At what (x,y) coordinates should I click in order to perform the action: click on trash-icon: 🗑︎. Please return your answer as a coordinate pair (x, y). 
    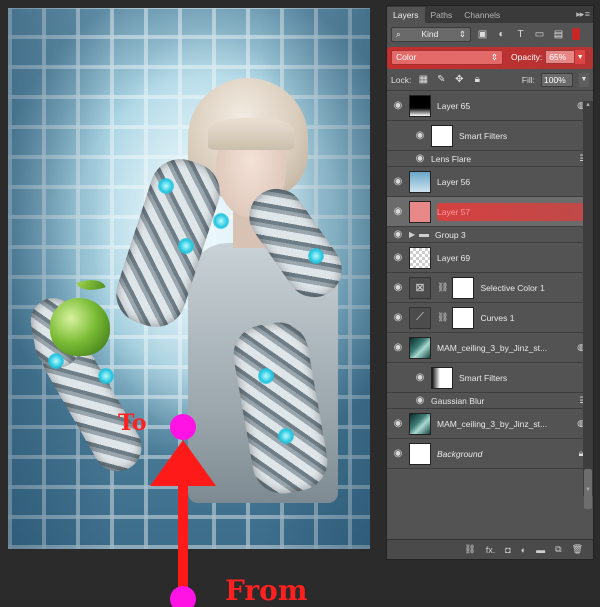
    Looking at the image, I should click on (577, 549).